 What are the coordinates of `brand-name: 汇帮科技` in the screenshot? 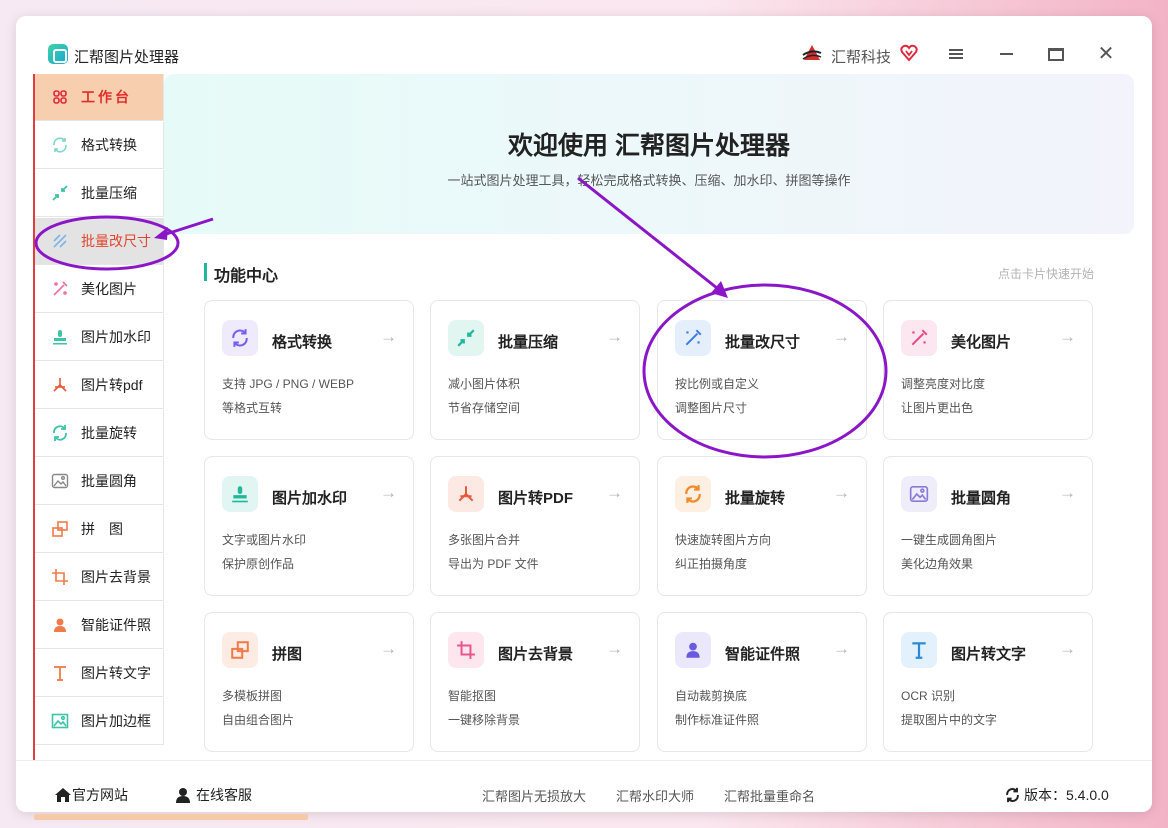 It's located at (861, 56).